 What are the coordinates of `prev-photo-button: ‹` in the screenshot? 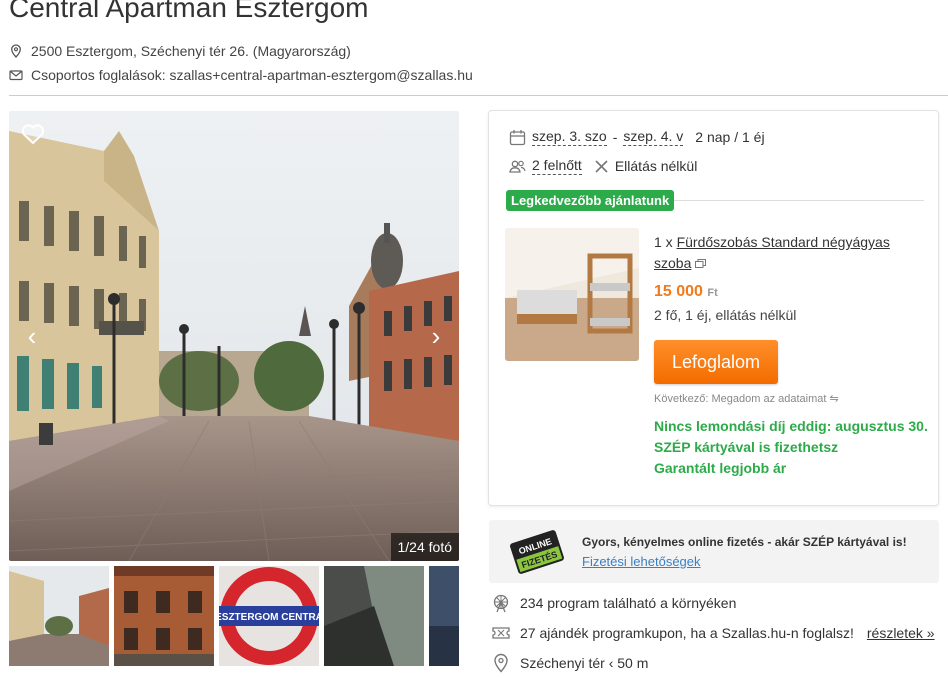 It's located at (32, 336).